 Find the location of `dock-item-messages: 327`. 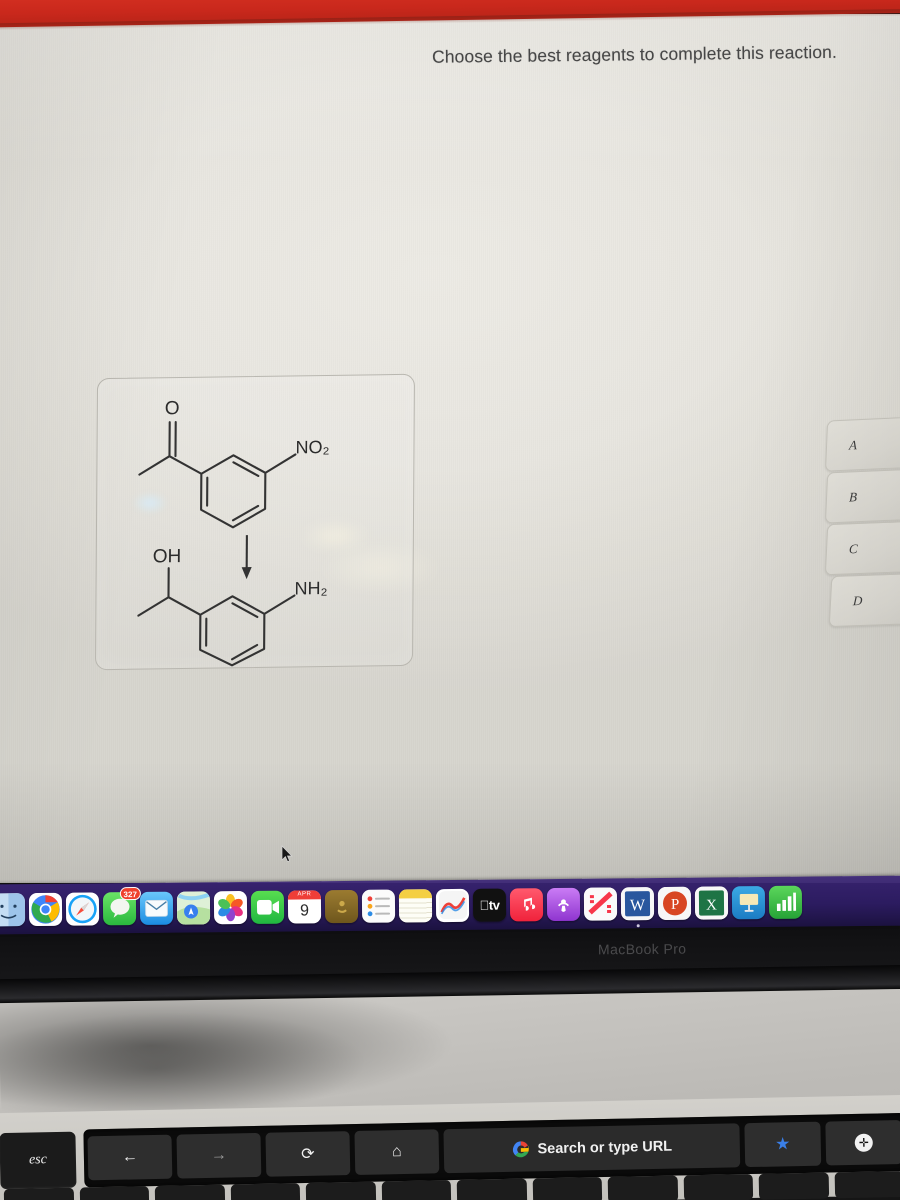

dock-item-messages: 327 is located at coordinates (121, 905).